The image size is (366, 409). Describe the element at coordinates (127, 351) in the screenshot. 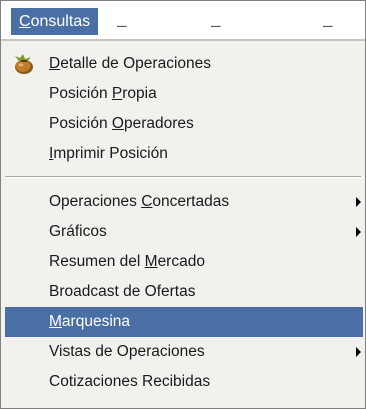

I see `menu-item-label: Vistas de Operaciones` at that location.